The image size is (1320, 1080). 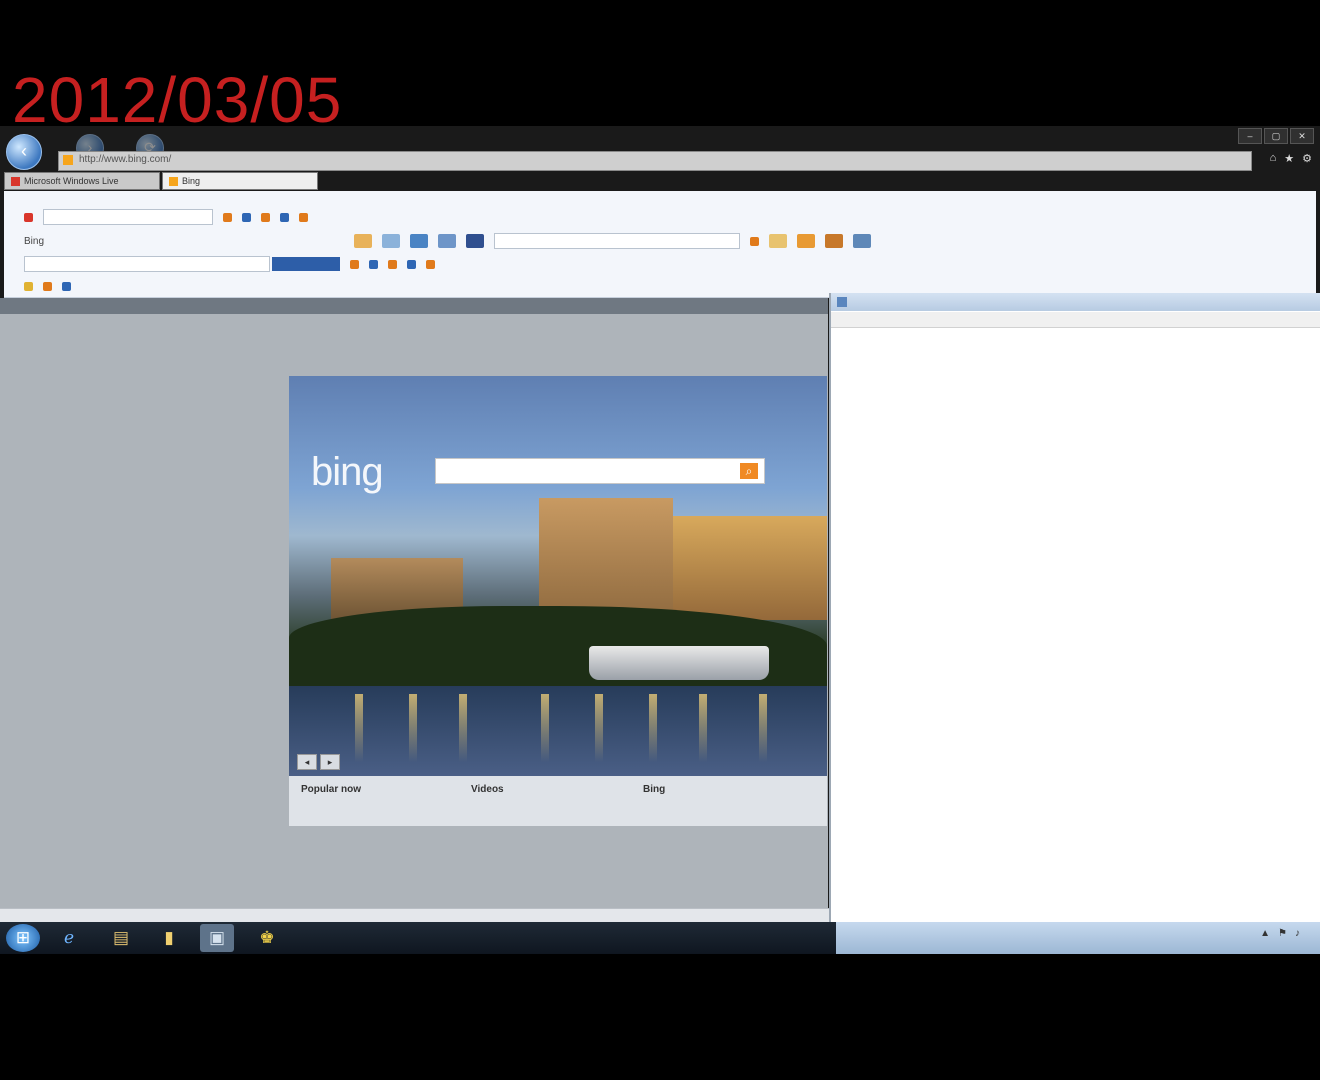 I want to click on system-tray: ▲ ⚑ ♪, so click(x=1280, y=933).